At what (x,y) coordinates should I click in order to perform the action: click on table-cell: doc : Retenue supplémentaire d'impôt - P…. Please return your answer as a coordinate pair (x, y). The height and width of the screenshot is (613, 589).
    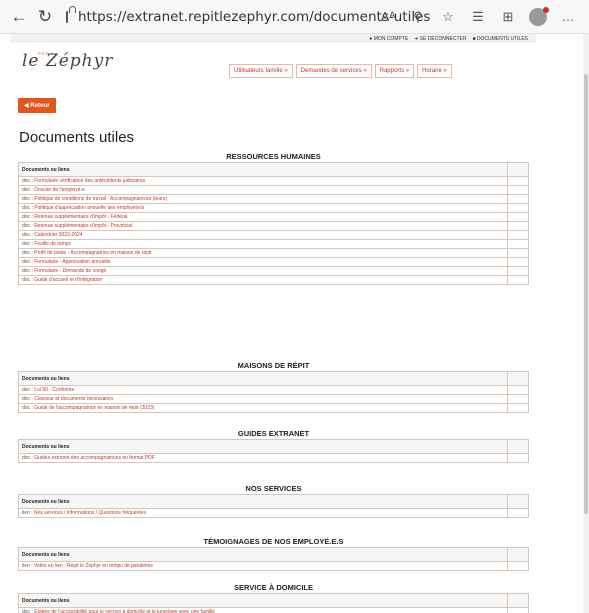
    Looking at the image, I should click on (263, 226).